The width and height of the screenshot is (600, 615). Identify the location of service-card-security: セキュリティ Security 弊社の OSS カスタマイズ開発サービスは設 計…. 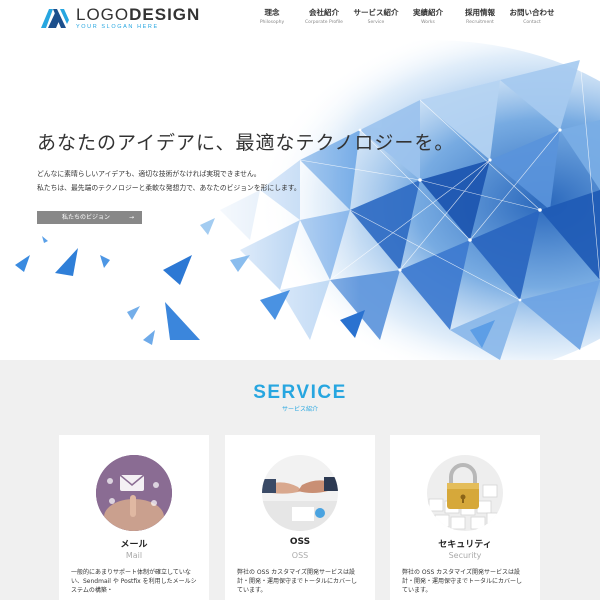
(465, 525).